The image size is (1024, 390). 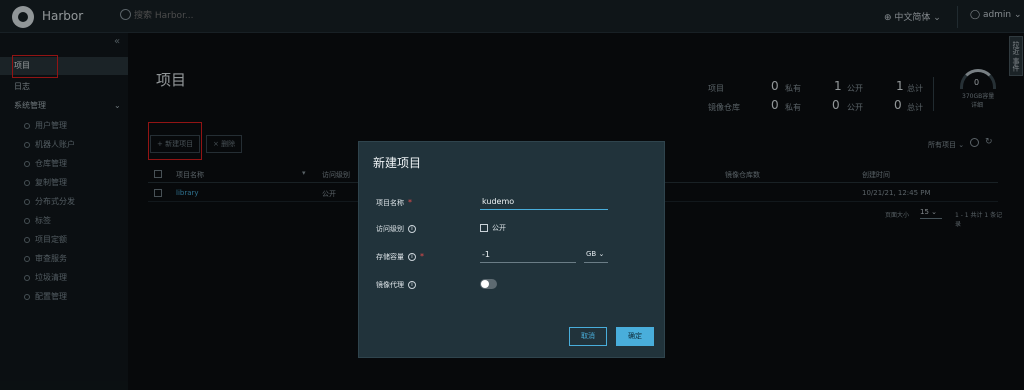 I want to click on dialog-title: 新建项目, so click(x=397, y=163).